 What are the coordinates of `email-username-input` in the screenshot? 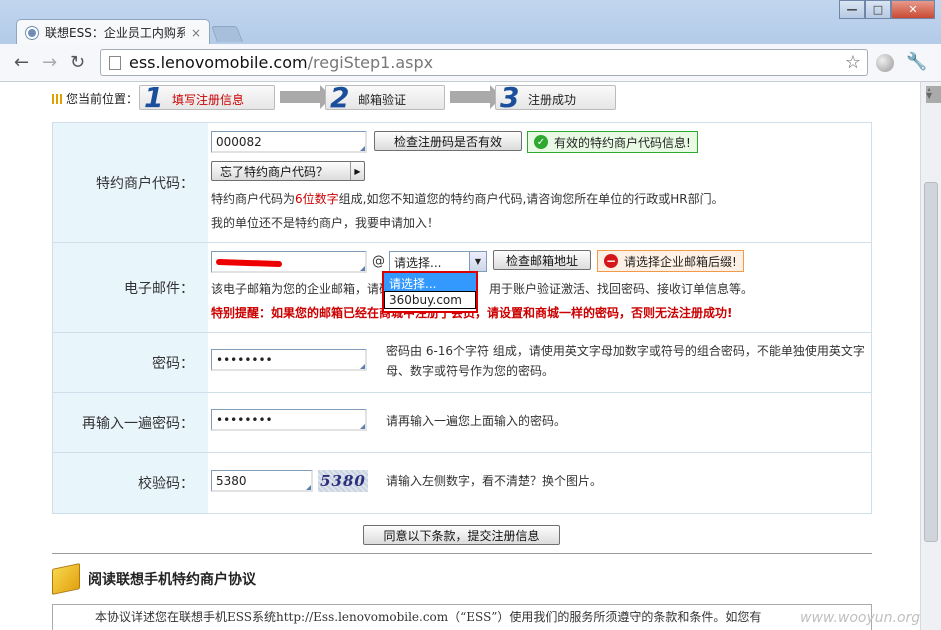 It's located at (289, 262).